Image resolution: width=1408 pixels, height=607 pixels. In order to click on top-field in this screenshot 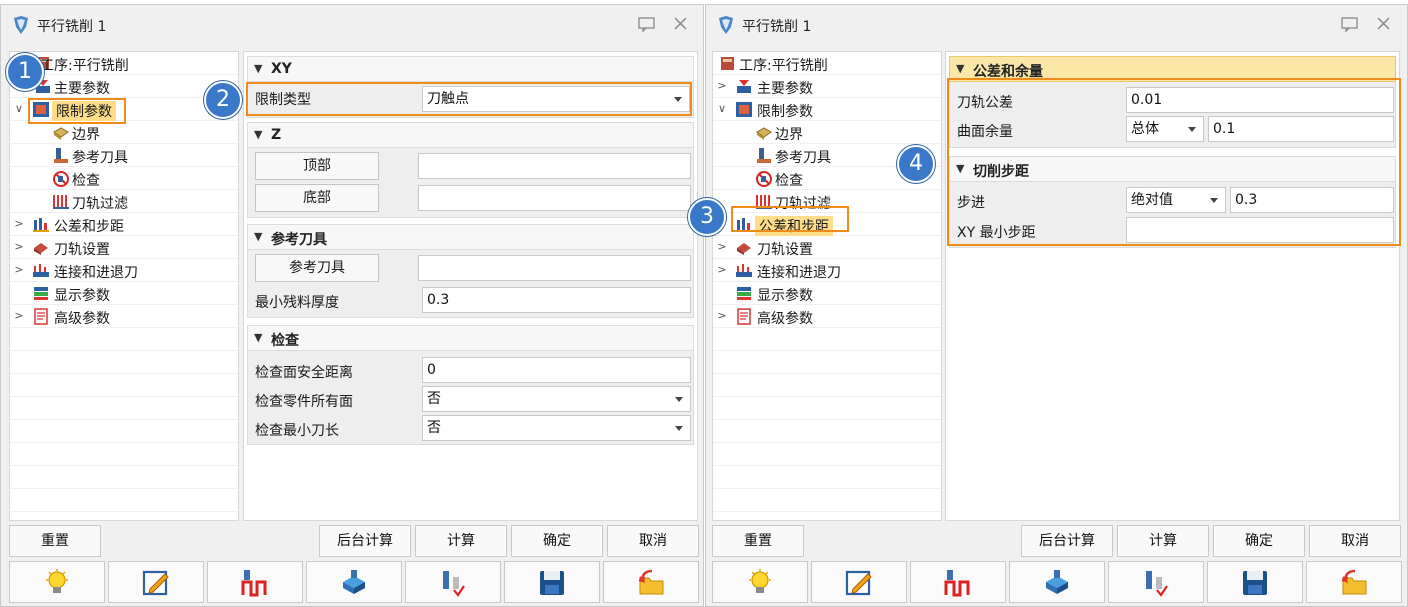, I will do `click(554, 166)`.